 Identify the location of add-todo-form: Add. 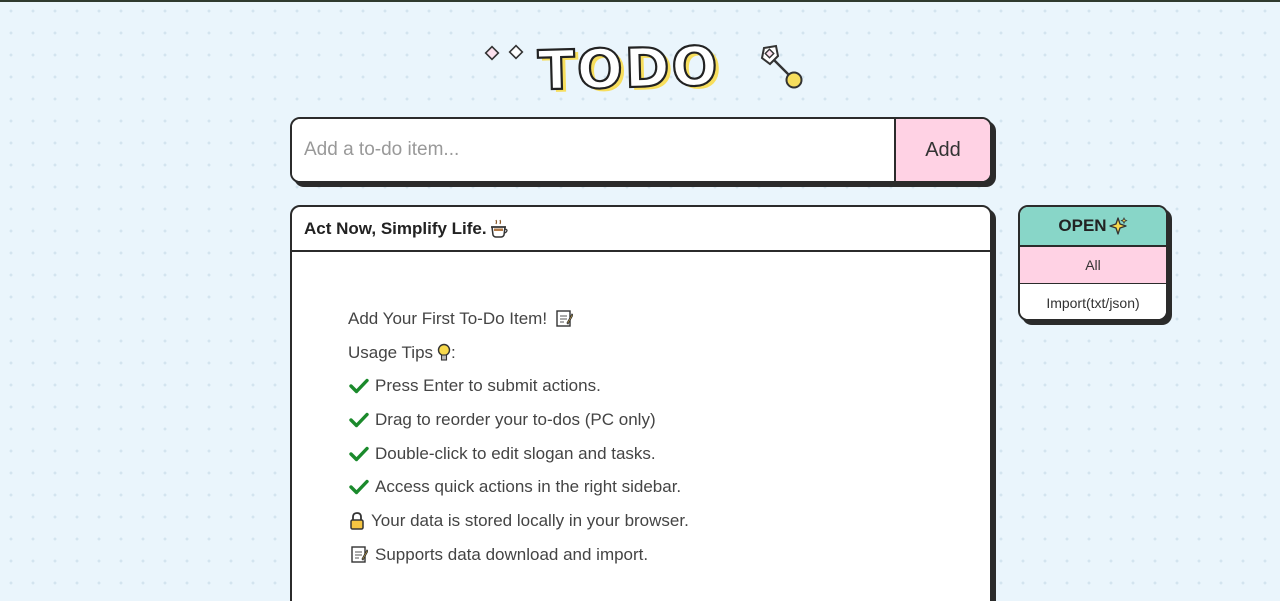
(641, 150).